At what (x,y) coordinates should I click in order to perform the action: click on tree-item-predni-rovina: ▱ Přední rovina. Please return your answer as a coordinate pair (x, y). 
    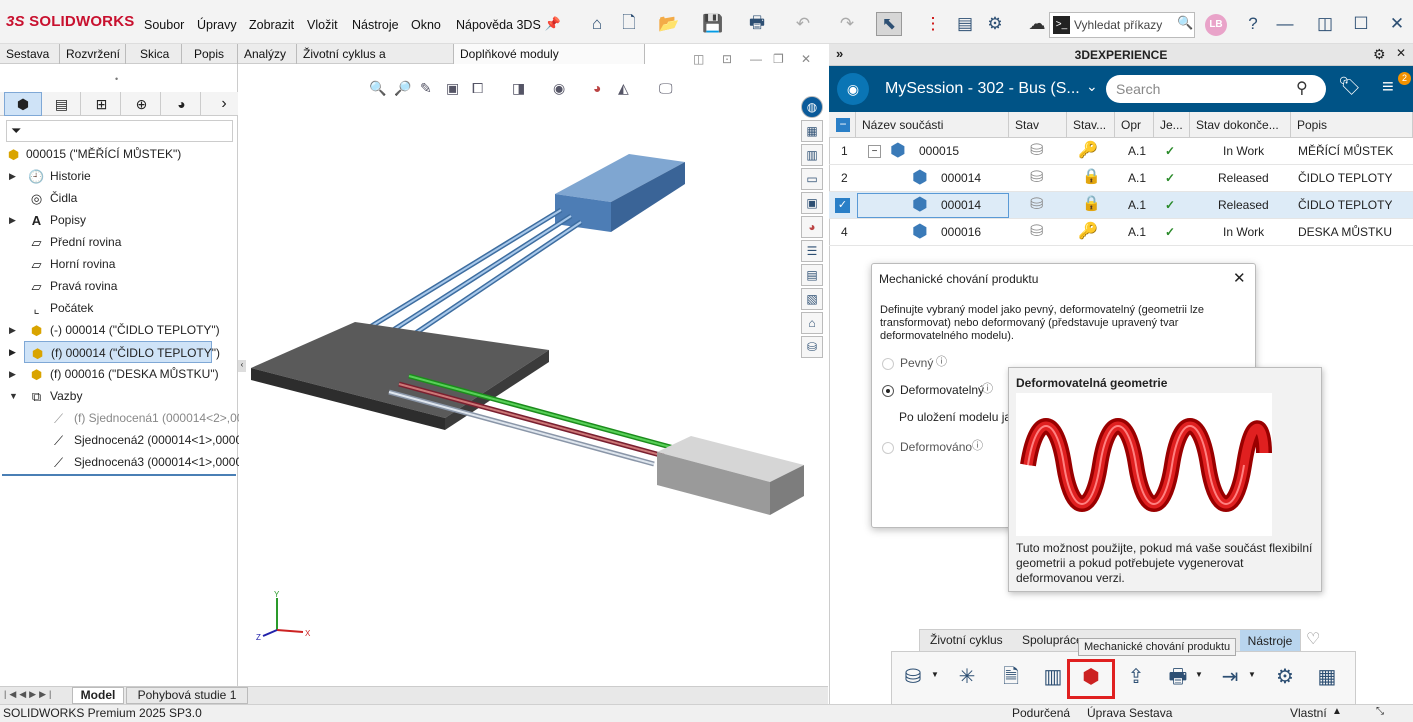
    Looking at the image, I should click on (119, 242).